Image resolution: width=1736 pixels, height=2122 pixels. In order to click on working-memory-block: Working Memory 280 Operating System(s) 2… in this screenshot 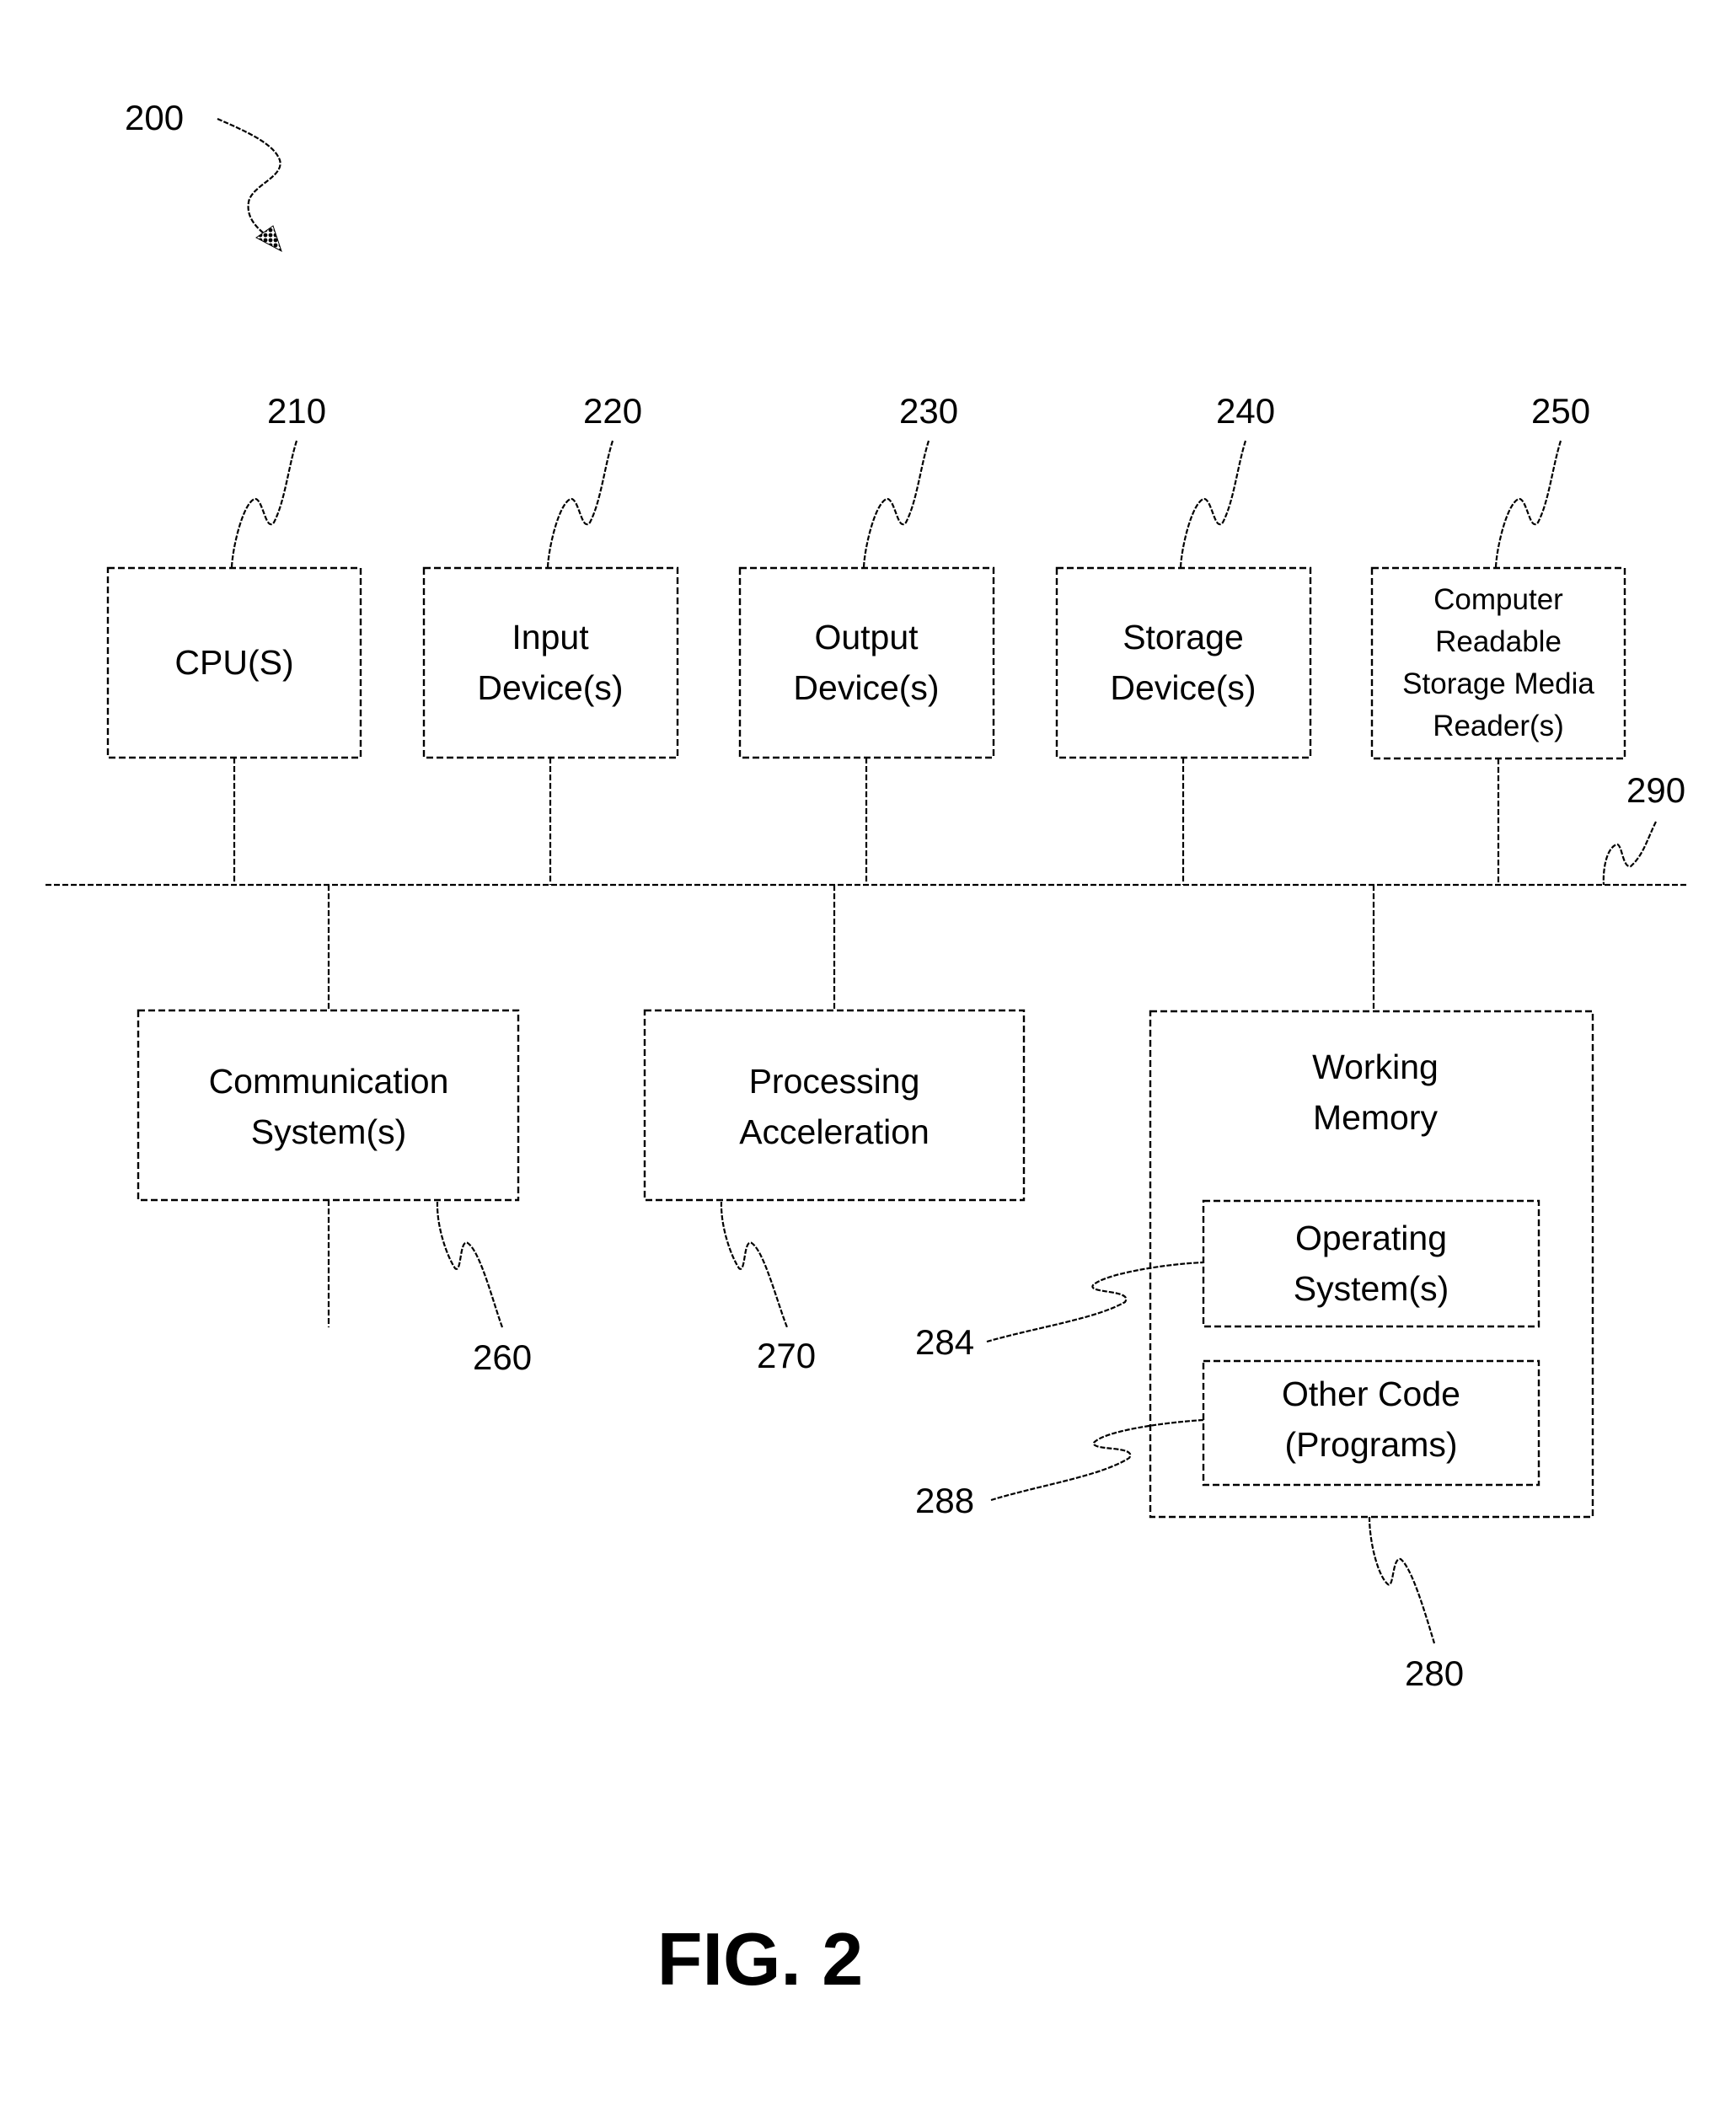, I will do `click(1254, 1289)`.